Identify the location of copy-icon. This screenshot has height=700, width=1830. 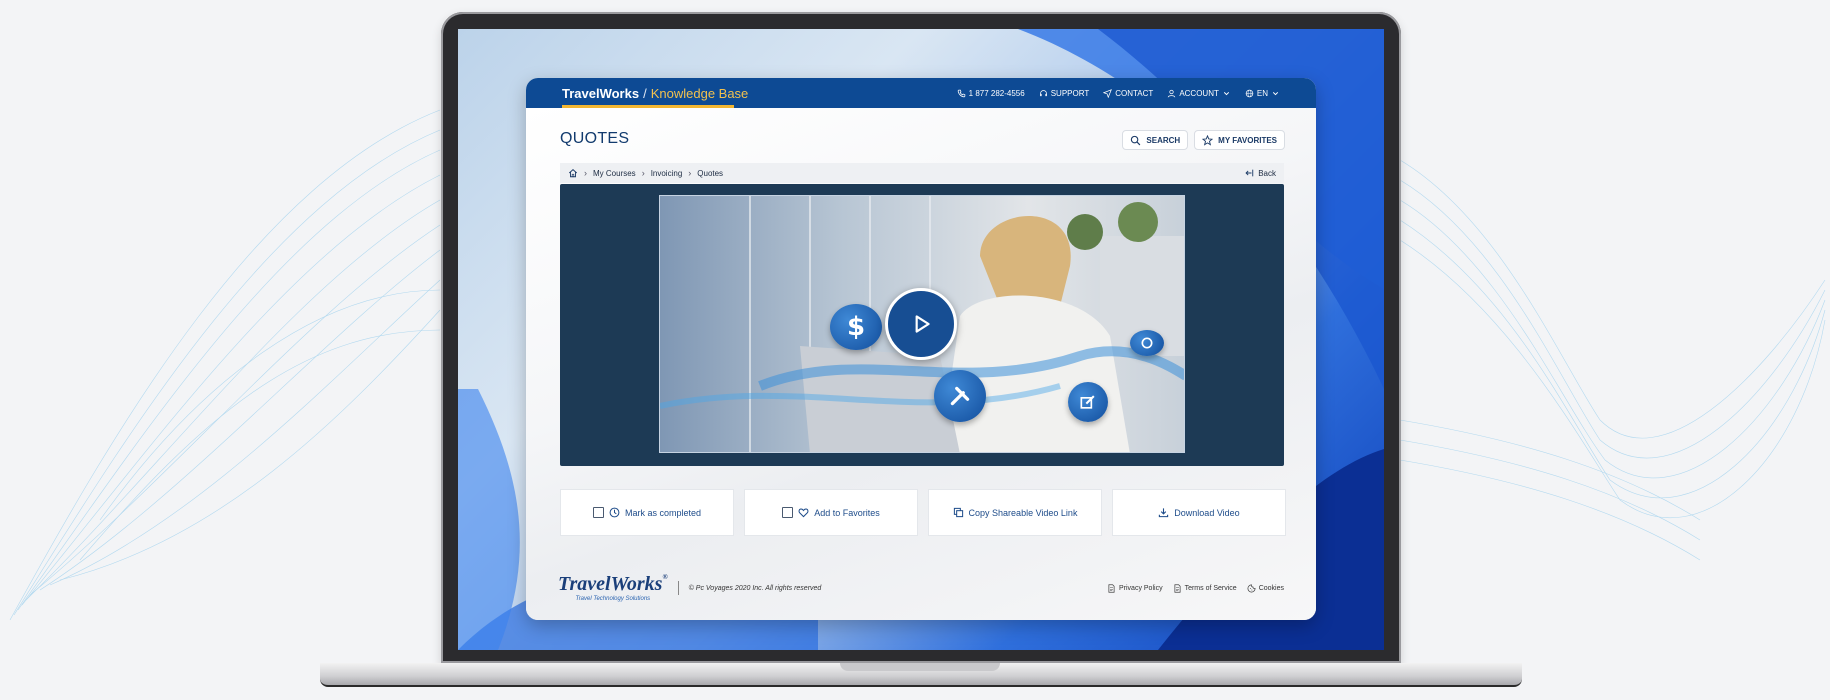
(958, 512).